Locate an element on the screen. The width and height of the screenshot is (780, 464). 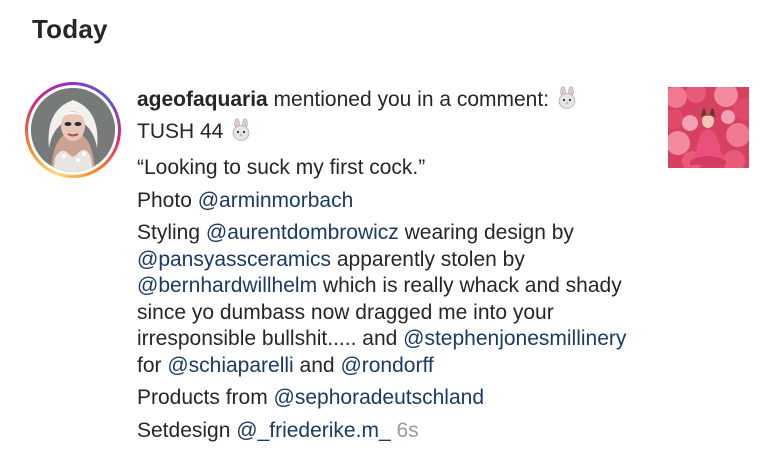
section-title-today: Today is located at coordinates (70, 29).